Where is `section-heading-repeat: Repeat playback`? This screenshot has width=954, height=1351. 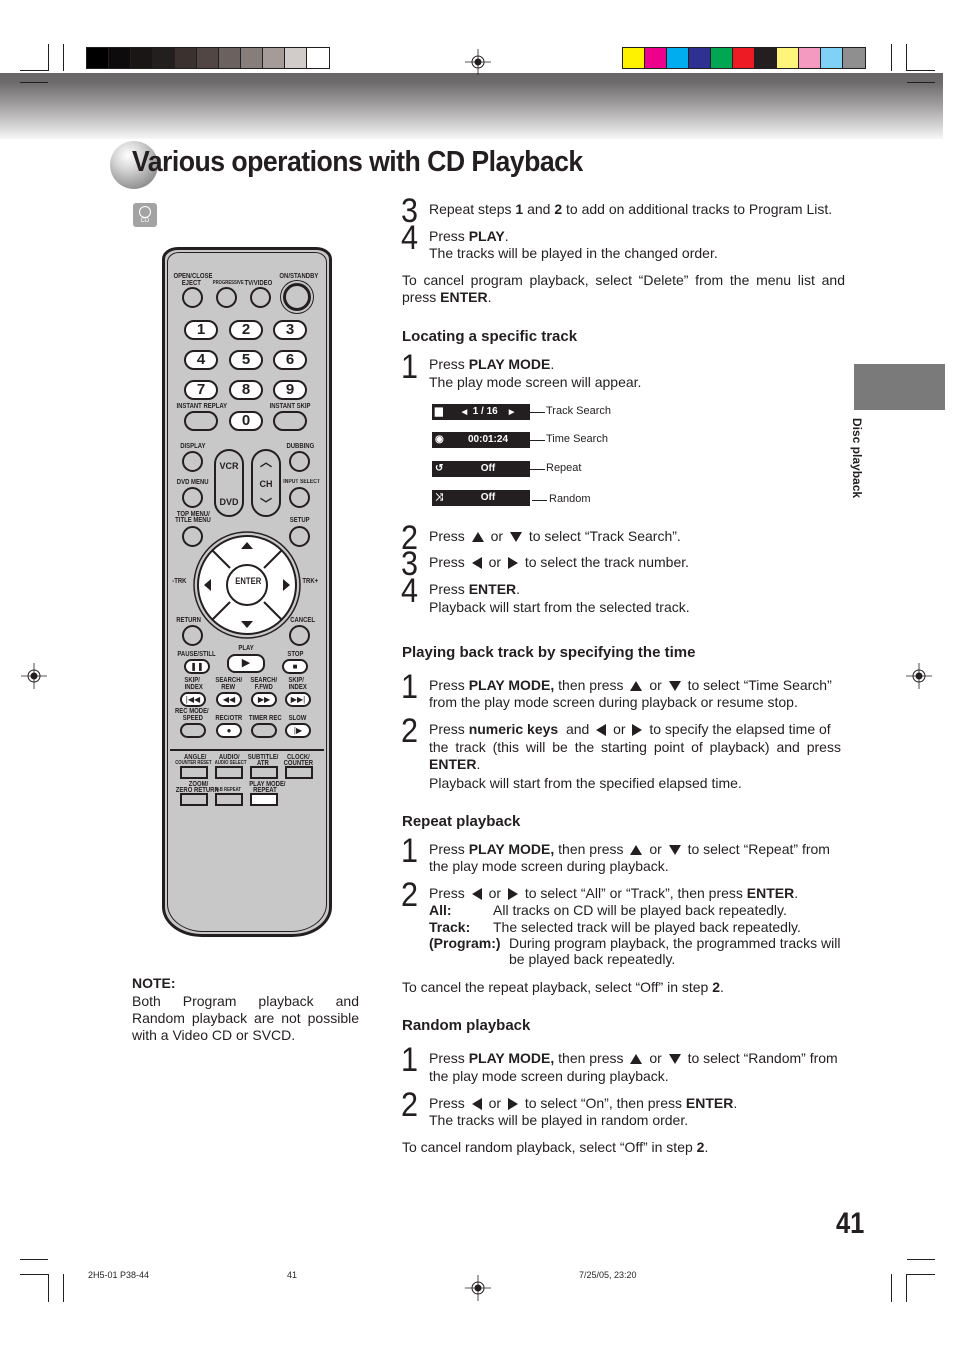
section-heading-repeat: Repeat playback is located at coordinates (461, 821).